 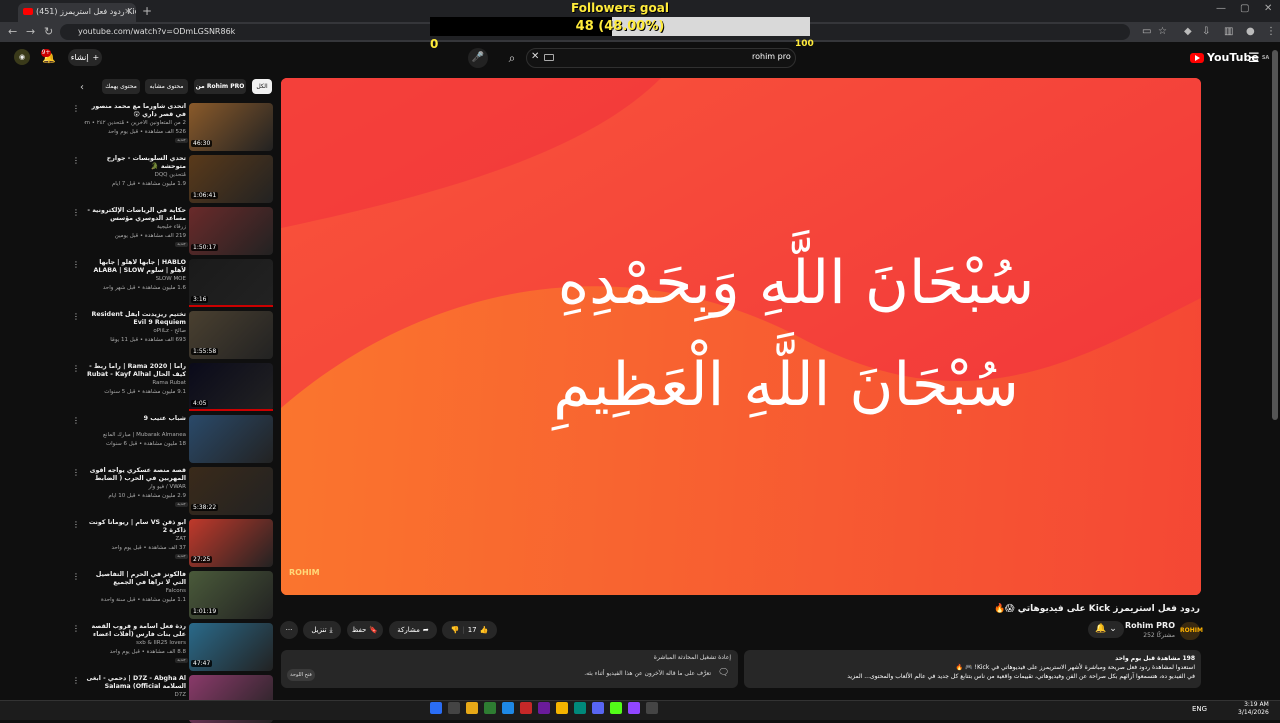 I want to click on discord-icon, so click(x=598, y=708).